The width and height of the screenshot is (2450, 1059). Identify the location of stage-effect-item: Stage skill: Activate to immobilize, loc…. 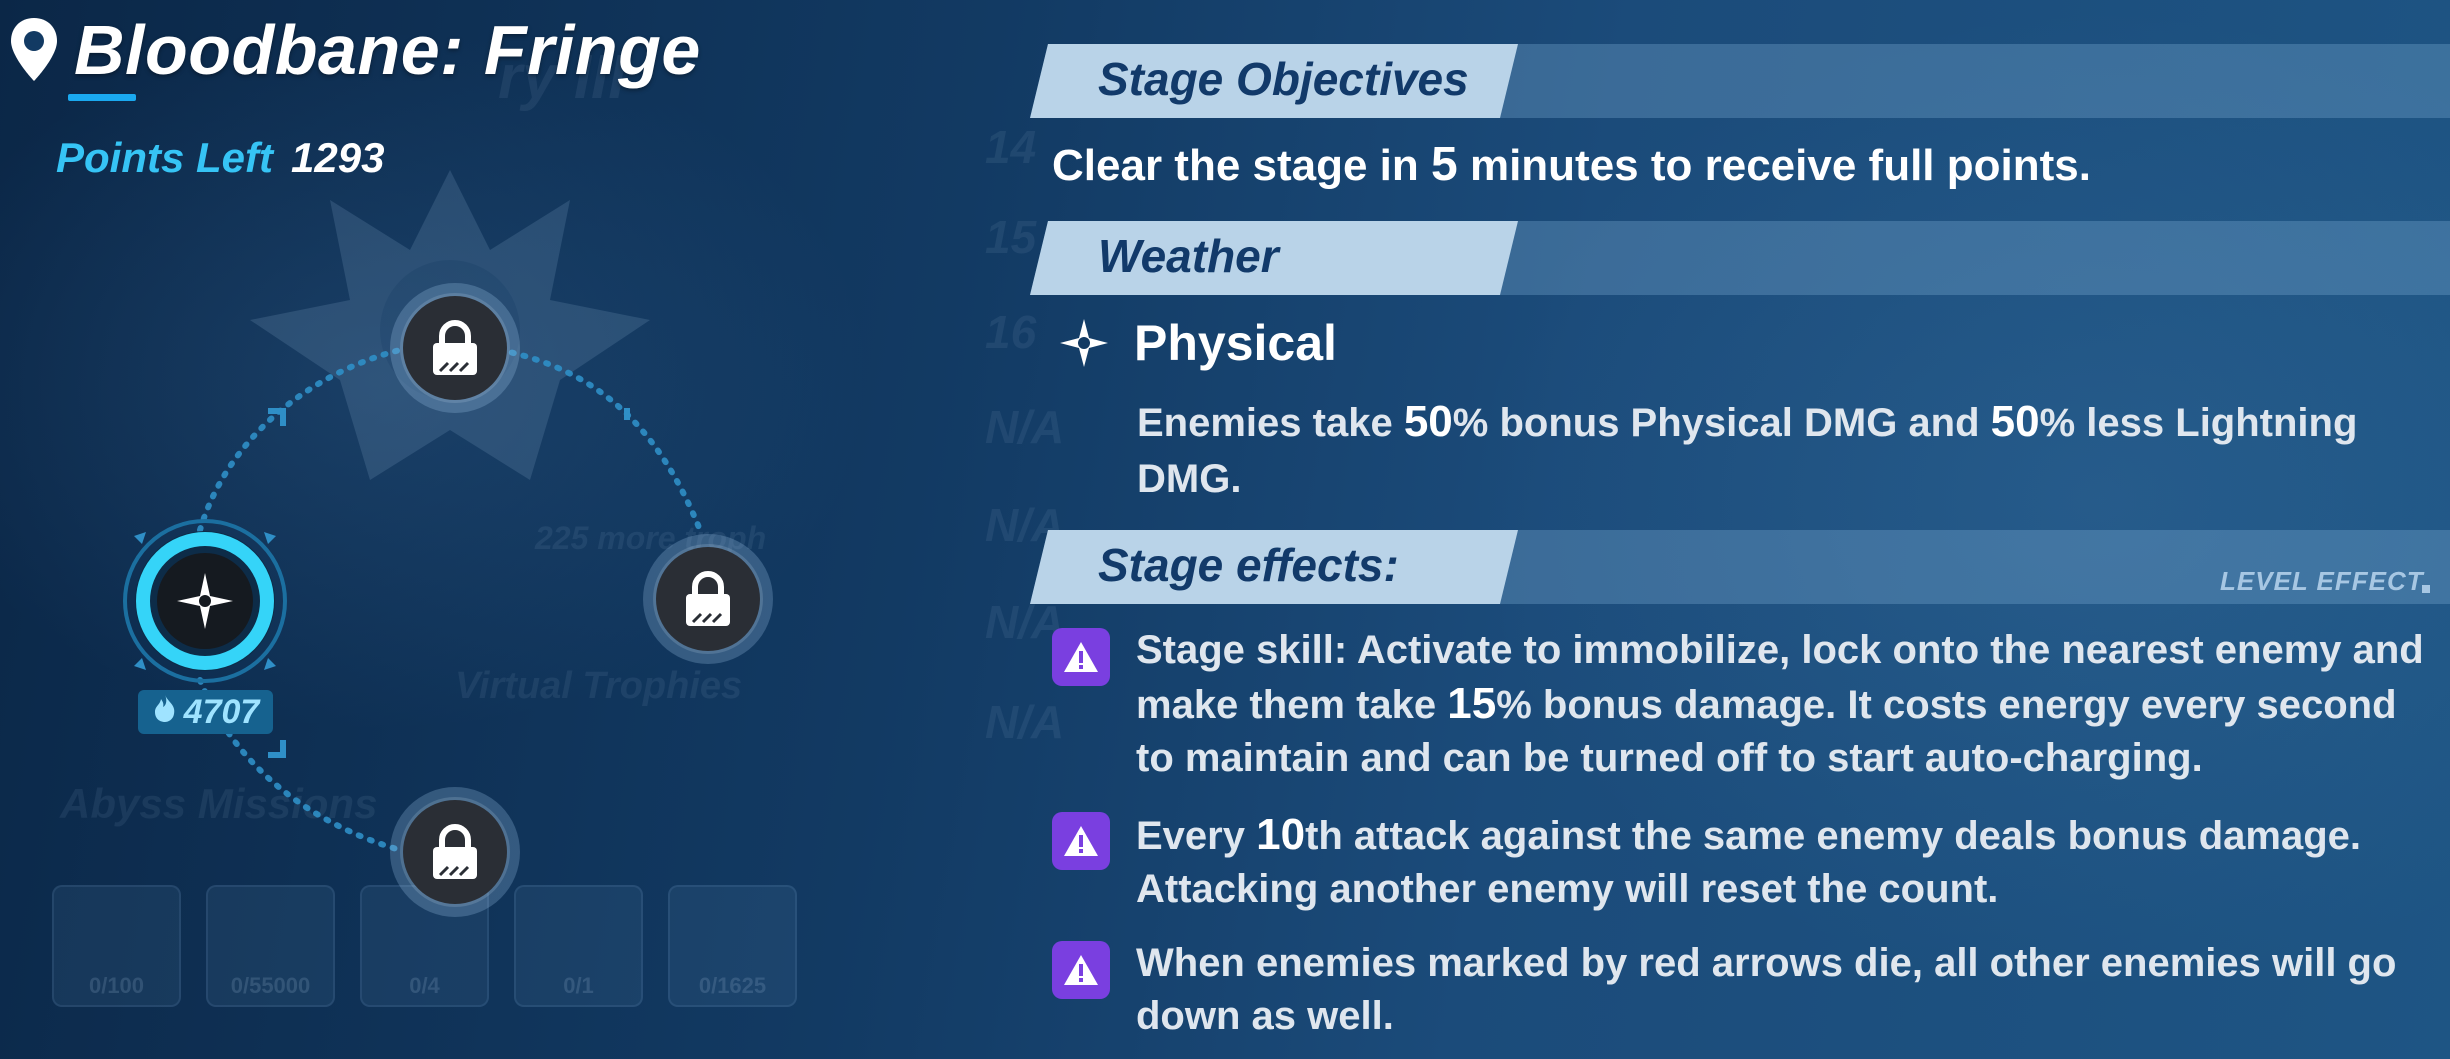
(1742, 704).